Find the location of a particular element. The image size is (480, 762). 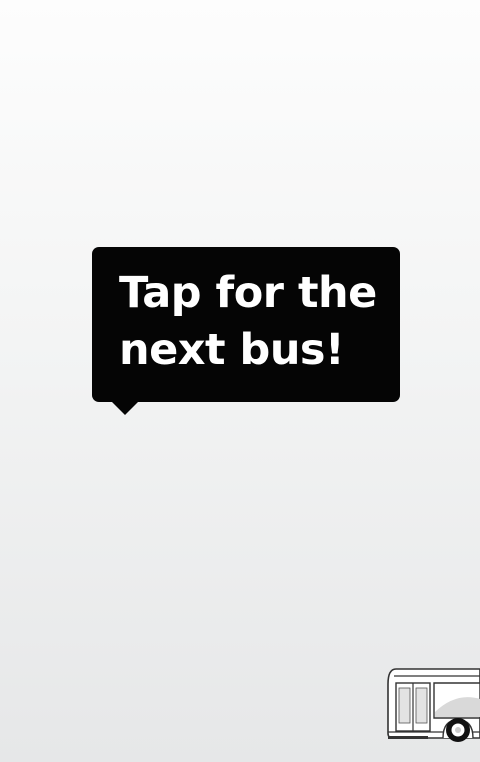

bubble-tail is located at coordinates (125, 408).